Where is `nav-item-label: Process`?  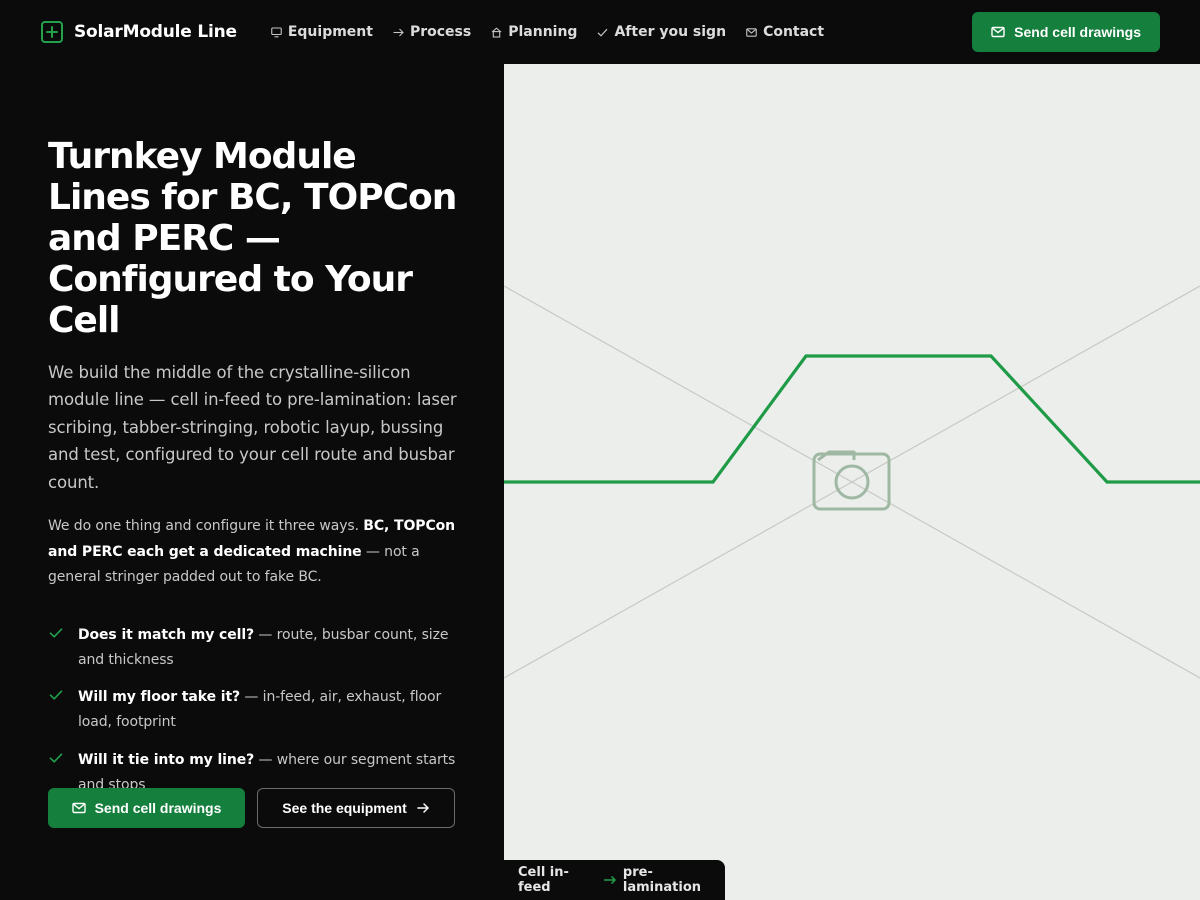 nav-item-label: Process is located at coordinates (440, 32).